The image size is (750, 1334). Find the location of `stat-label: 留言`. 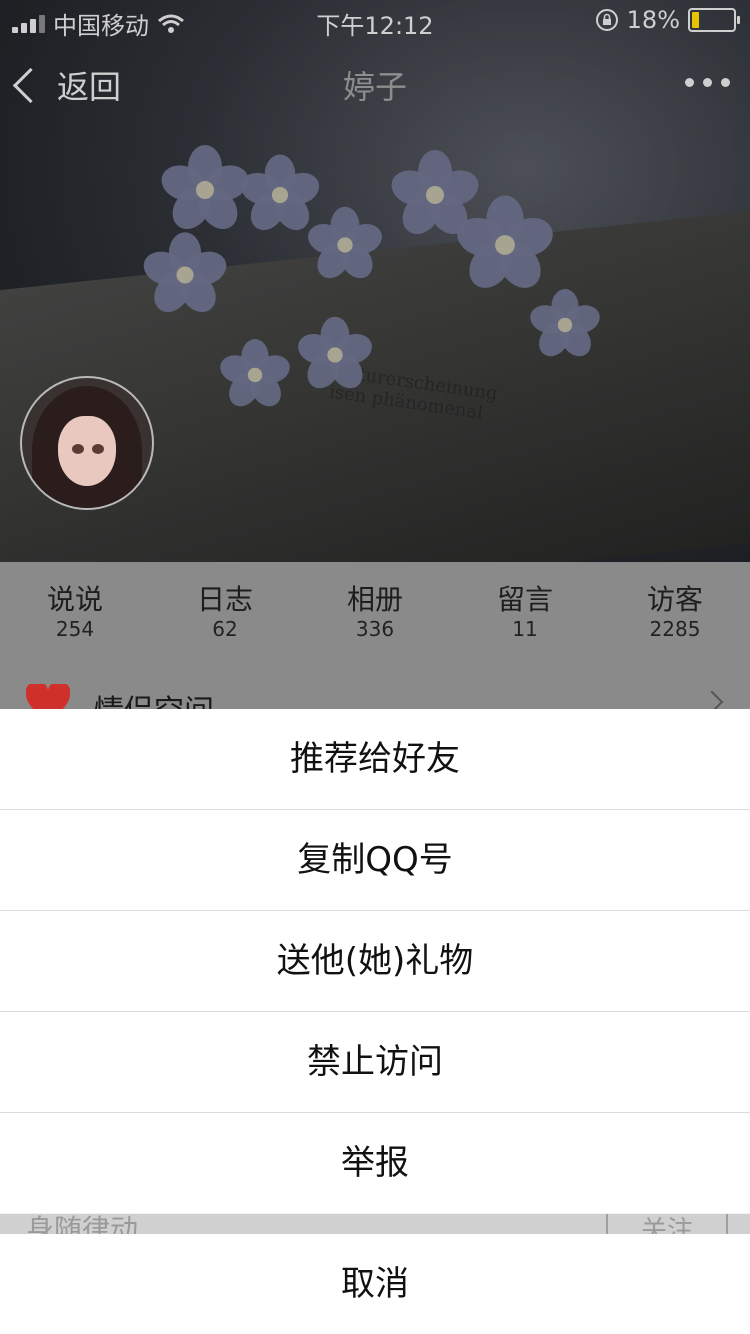

stat-label: 留言 is located at coordinates (524, 599).